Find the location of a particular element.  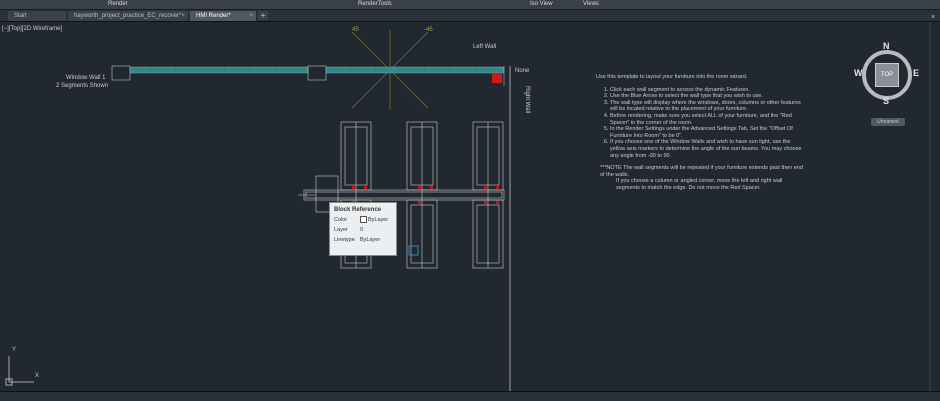

viewcube-compass: TOP N S E W is located at coordinates (886, 73).